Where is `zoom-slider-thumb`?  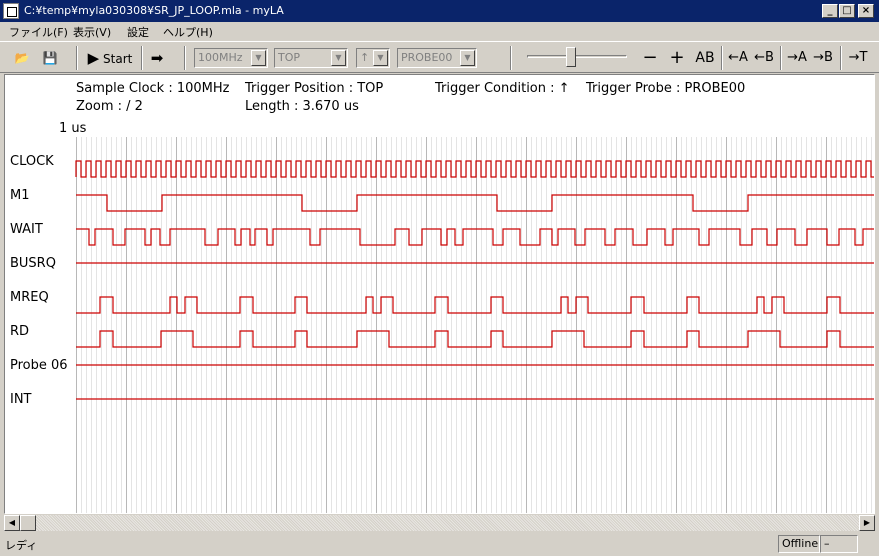 zoom-slider-thumb is located at coordinates (571, 57).